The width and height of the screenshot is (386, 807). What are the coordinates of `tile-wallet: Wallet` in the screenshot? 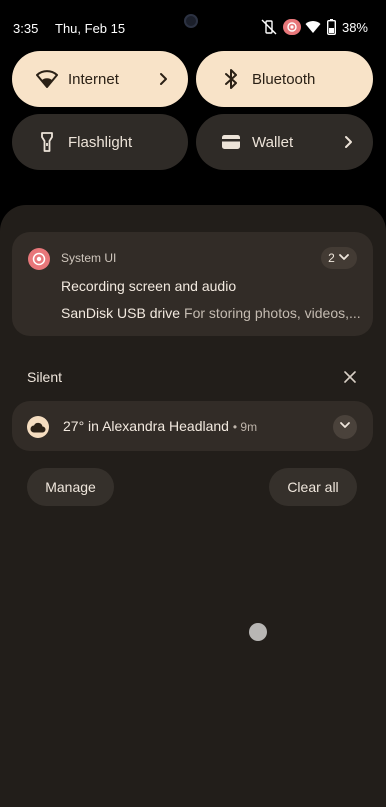 It's located at (284, 142).